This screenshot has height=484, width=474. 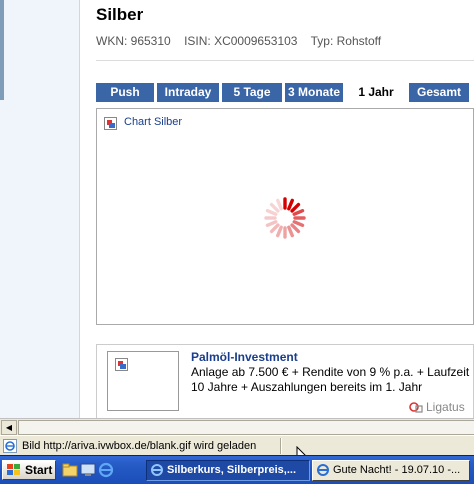 I want to click on sidebar-edge, so click(x=2, y=50).